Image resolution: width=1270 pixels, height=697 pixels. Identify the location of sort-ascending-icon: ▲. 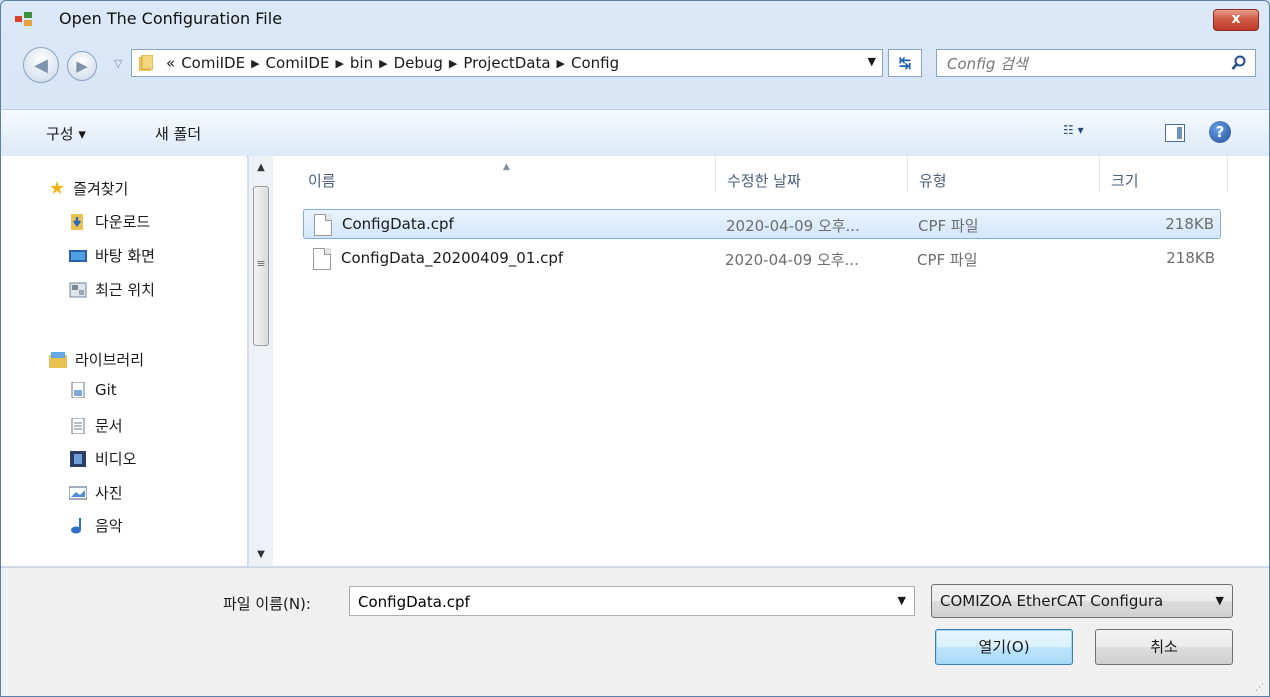
(506, 167).